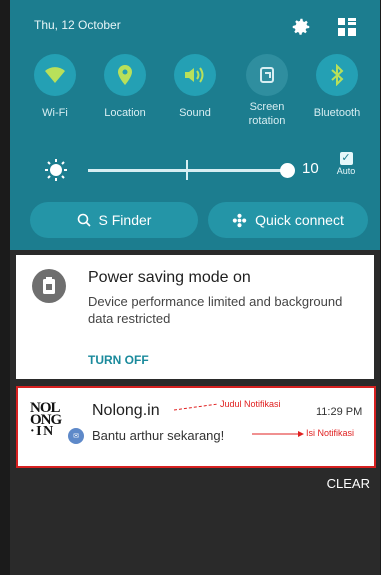 The width and height of the screenshot is (381, 575). Describe the element at coordinates (195, 75) in the screenshot. I see `sound-icon` at that location.